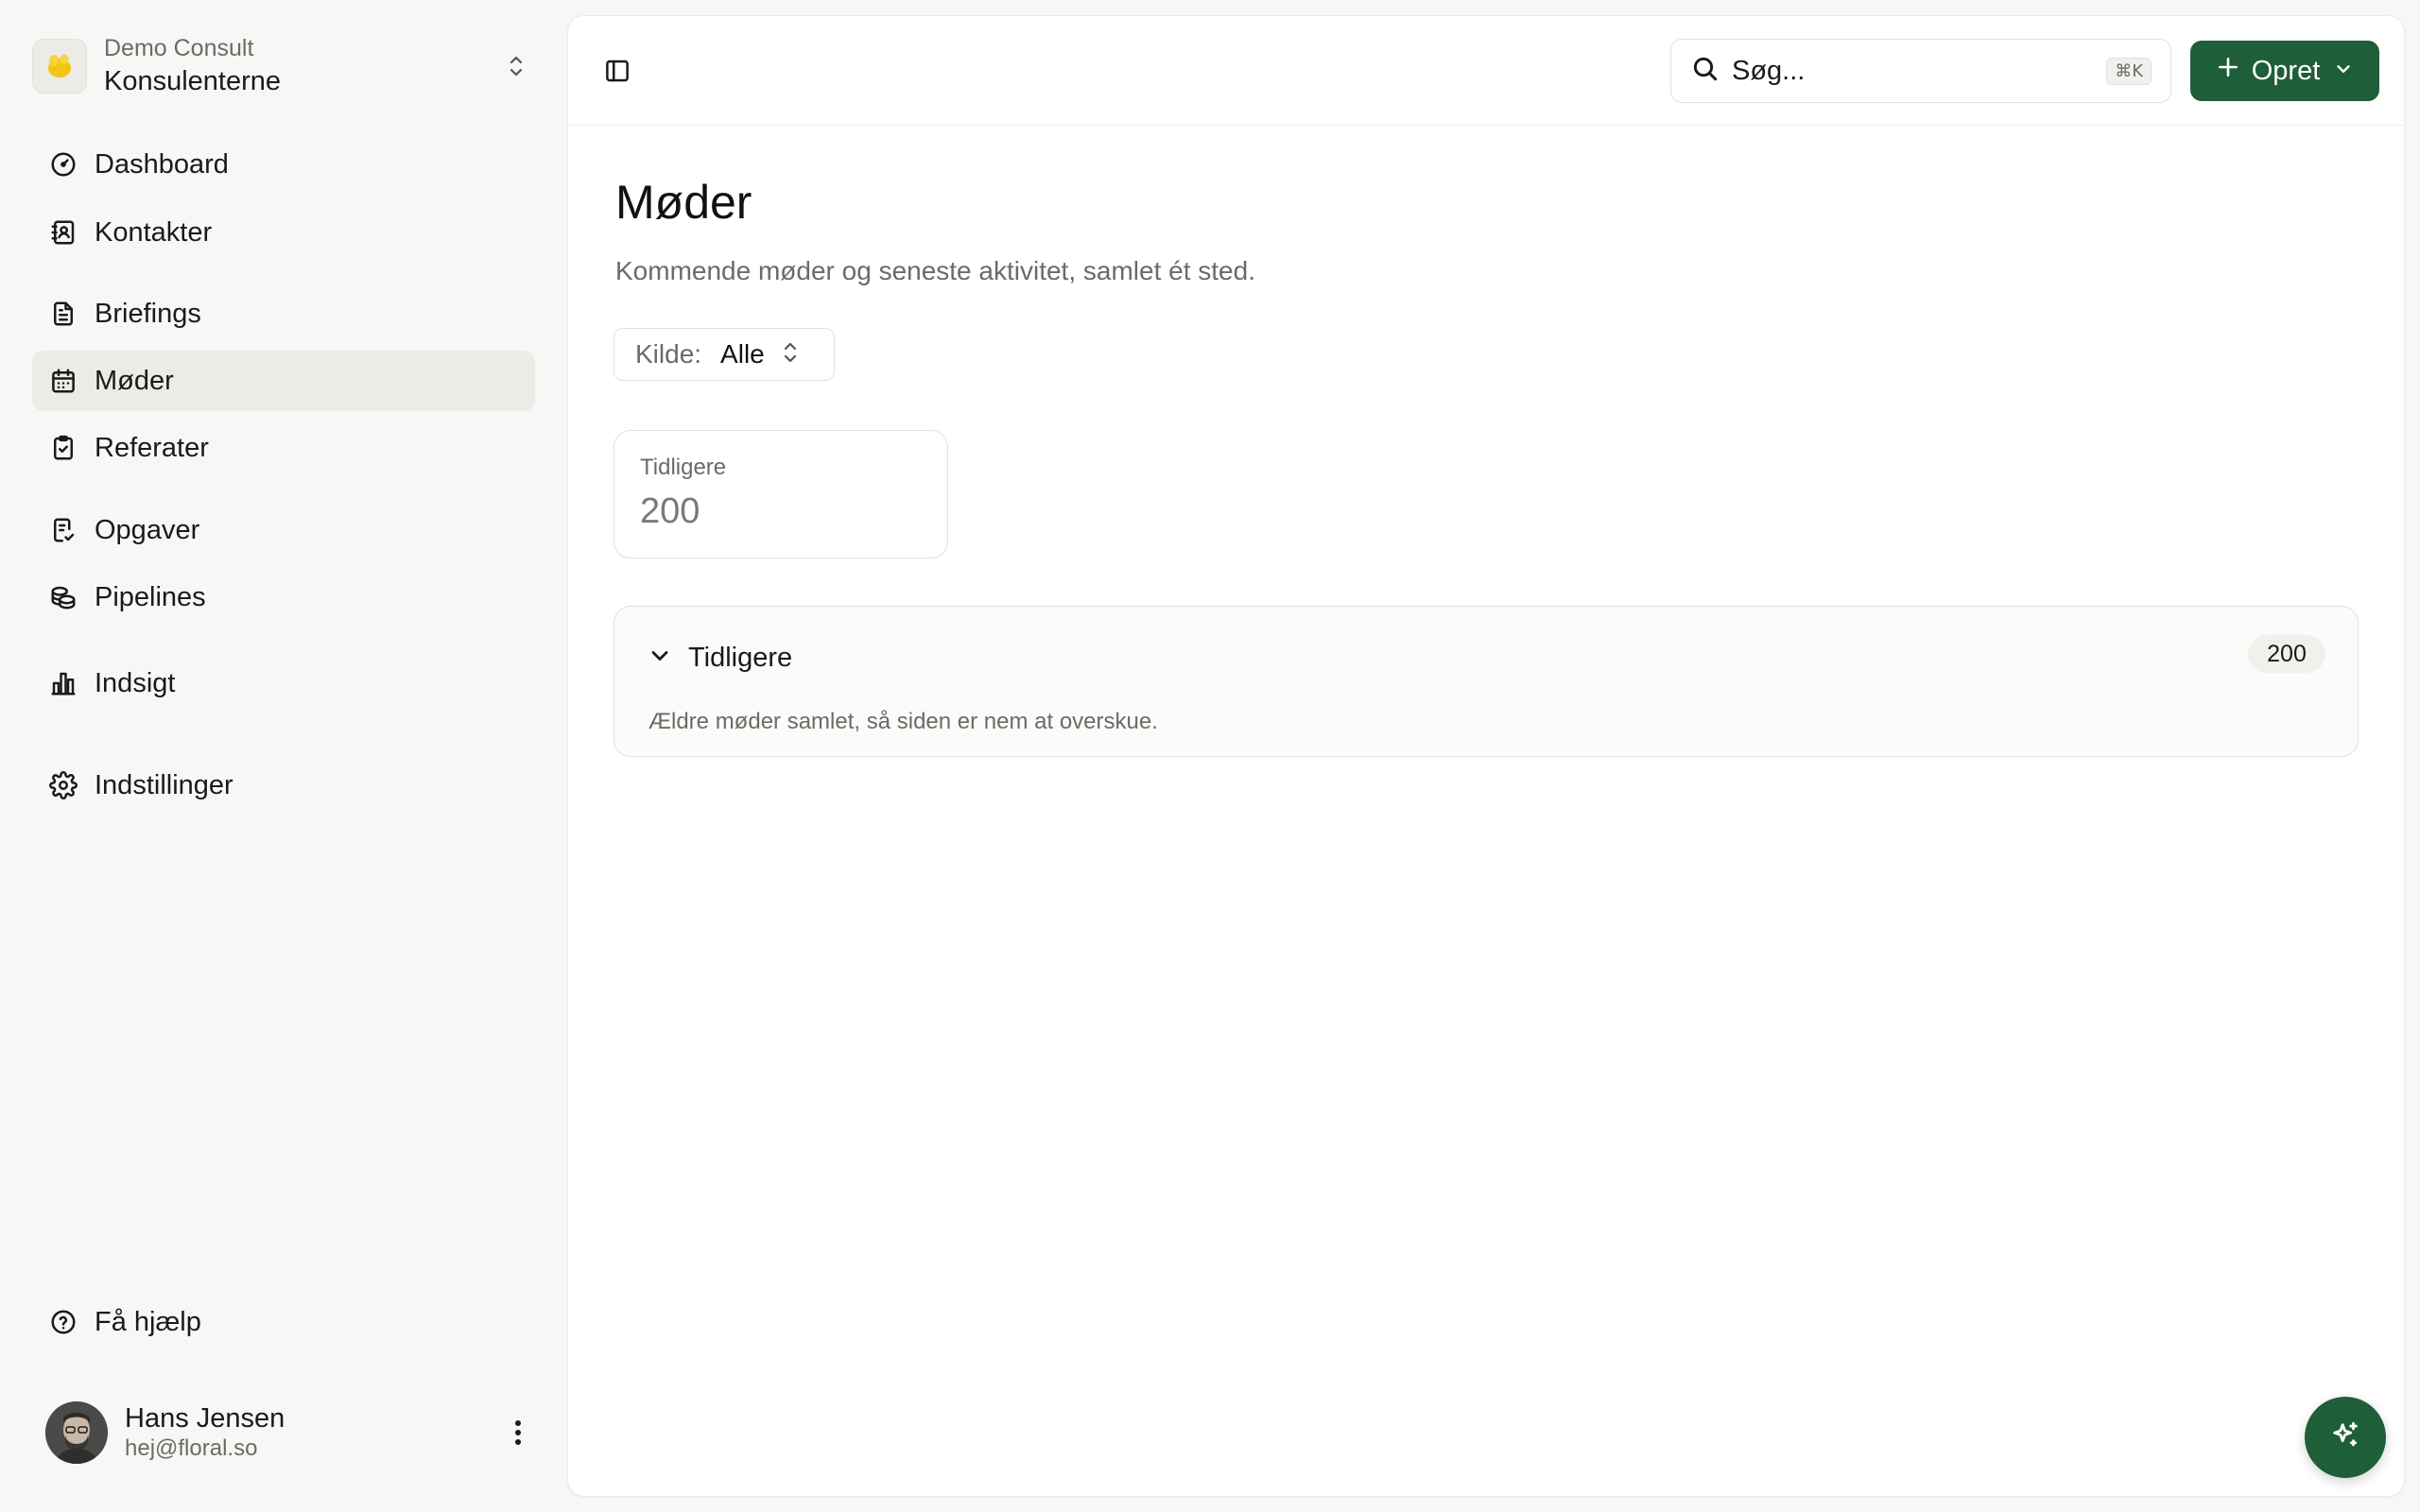  What do you see at coordinates (283, 1322) in the screenshot?
I see `help-link: Få hjælp` at bounding box center [283, 1322].